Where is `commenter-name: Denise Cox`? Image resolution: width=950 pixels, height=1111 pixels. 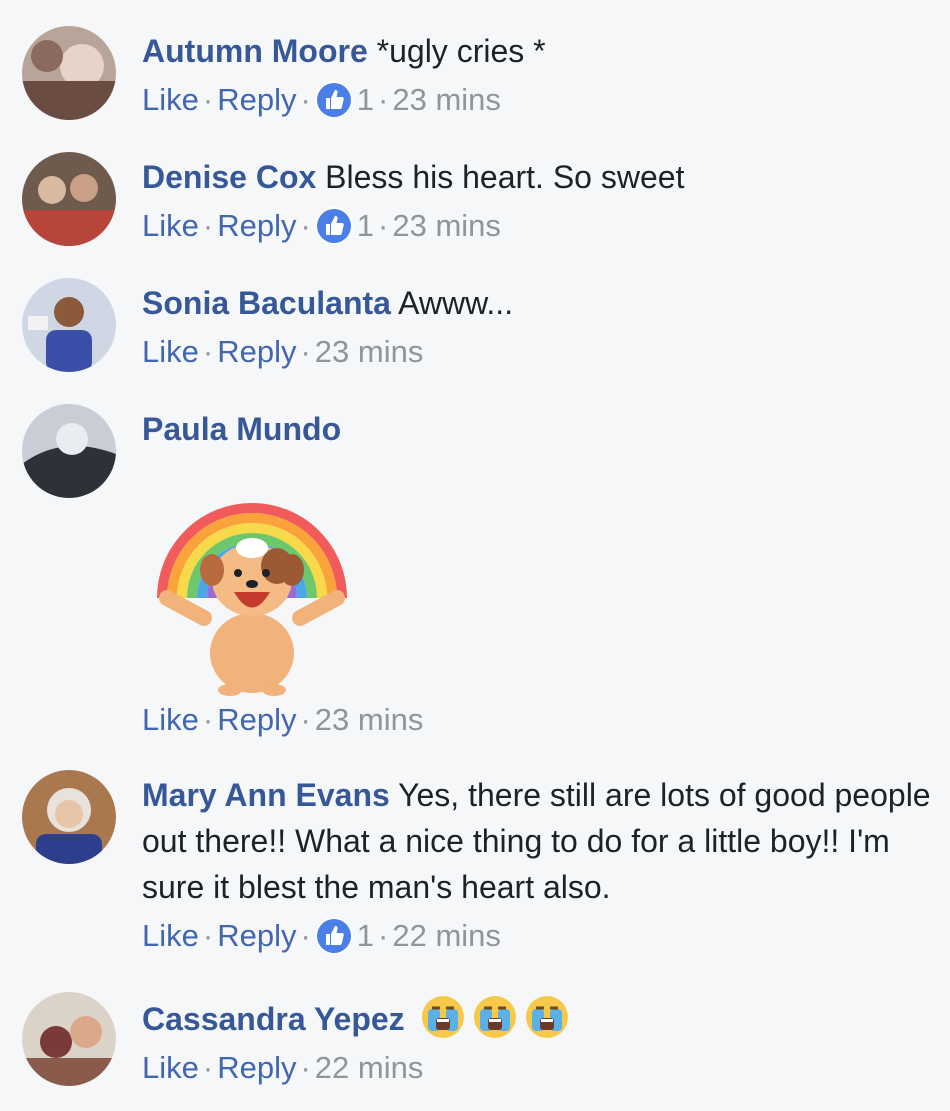
commenter-name: Denise Cox is located at coordinates (229, 177).